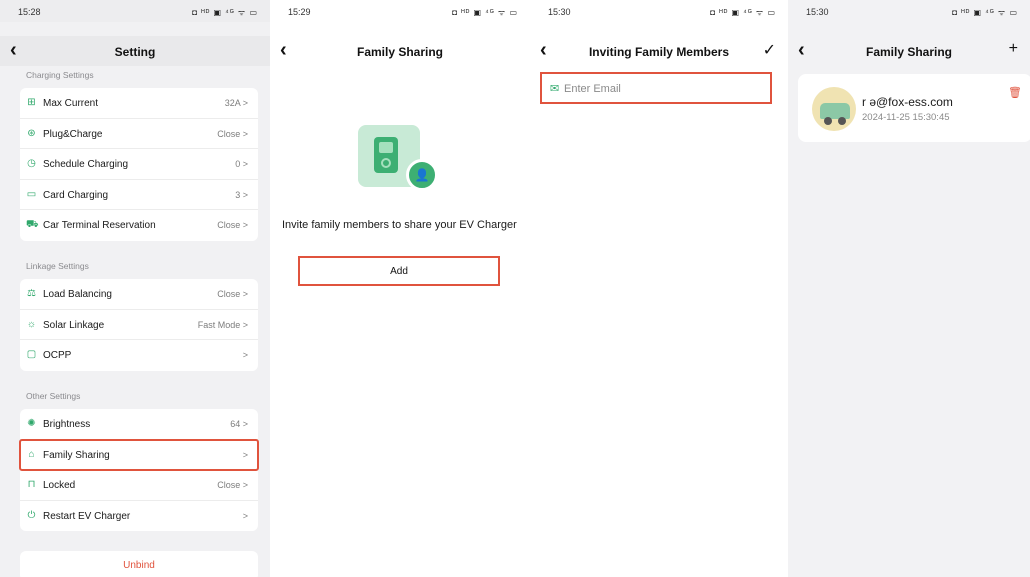 The height and width of the screenshot is (577, 1030). Describe the element at coordinates (139, 485) in the screenshot. I see `setting-row-locked: ⊓ Locked Close >` at that location.